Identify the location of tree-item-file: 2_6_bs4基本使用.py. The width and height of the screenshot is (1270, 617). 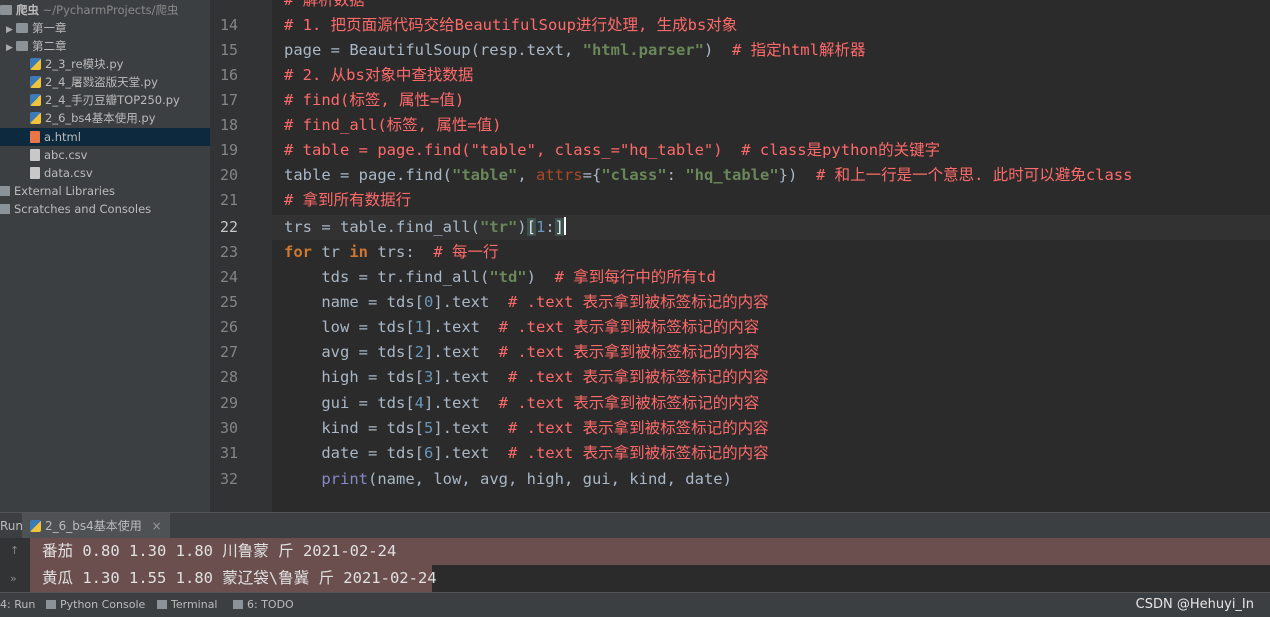
(93, 118).